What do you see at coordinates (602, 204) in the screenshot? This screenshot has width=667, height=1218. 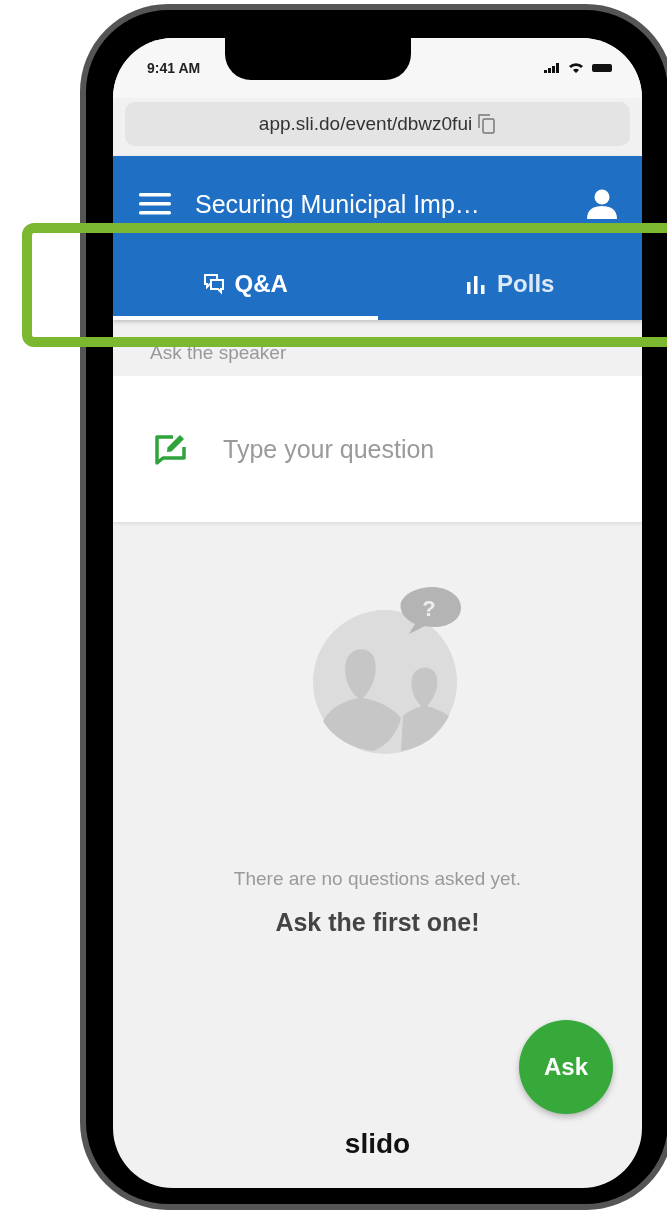 I see `user-icon` at bounding box center [602, 204].